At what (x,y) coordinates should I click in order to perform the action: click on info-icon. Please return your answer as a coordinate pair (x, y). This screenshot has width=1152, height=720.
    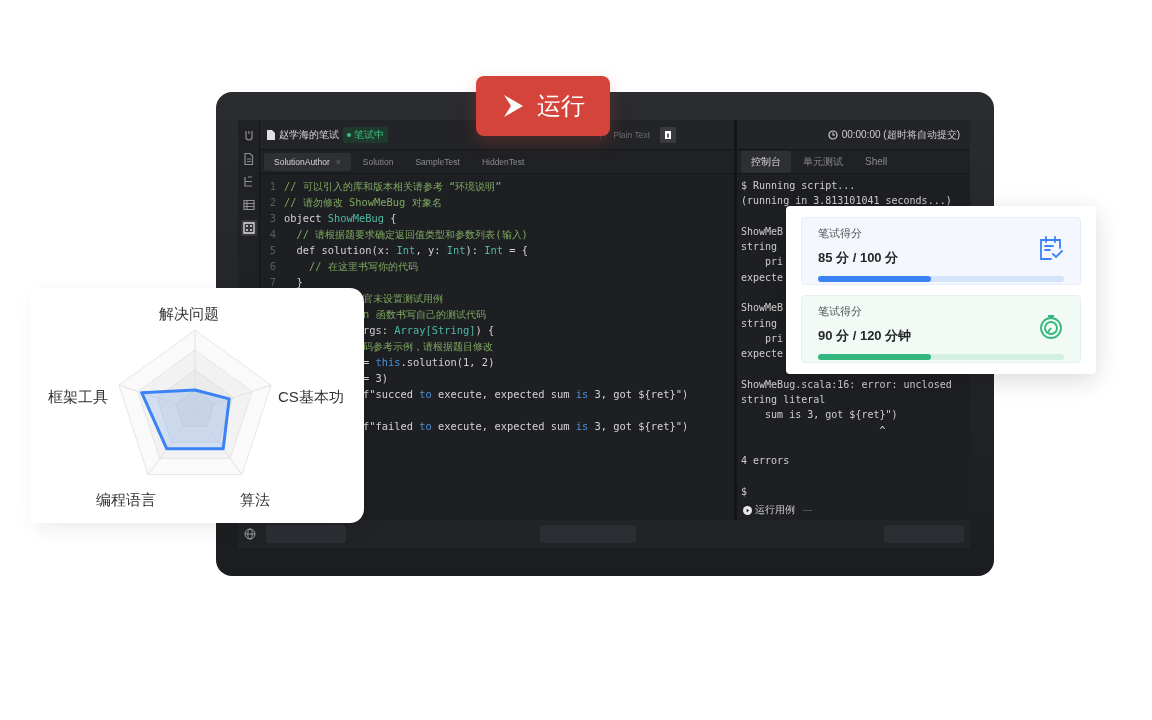
    Looking at the image, I should click on (668, 134).